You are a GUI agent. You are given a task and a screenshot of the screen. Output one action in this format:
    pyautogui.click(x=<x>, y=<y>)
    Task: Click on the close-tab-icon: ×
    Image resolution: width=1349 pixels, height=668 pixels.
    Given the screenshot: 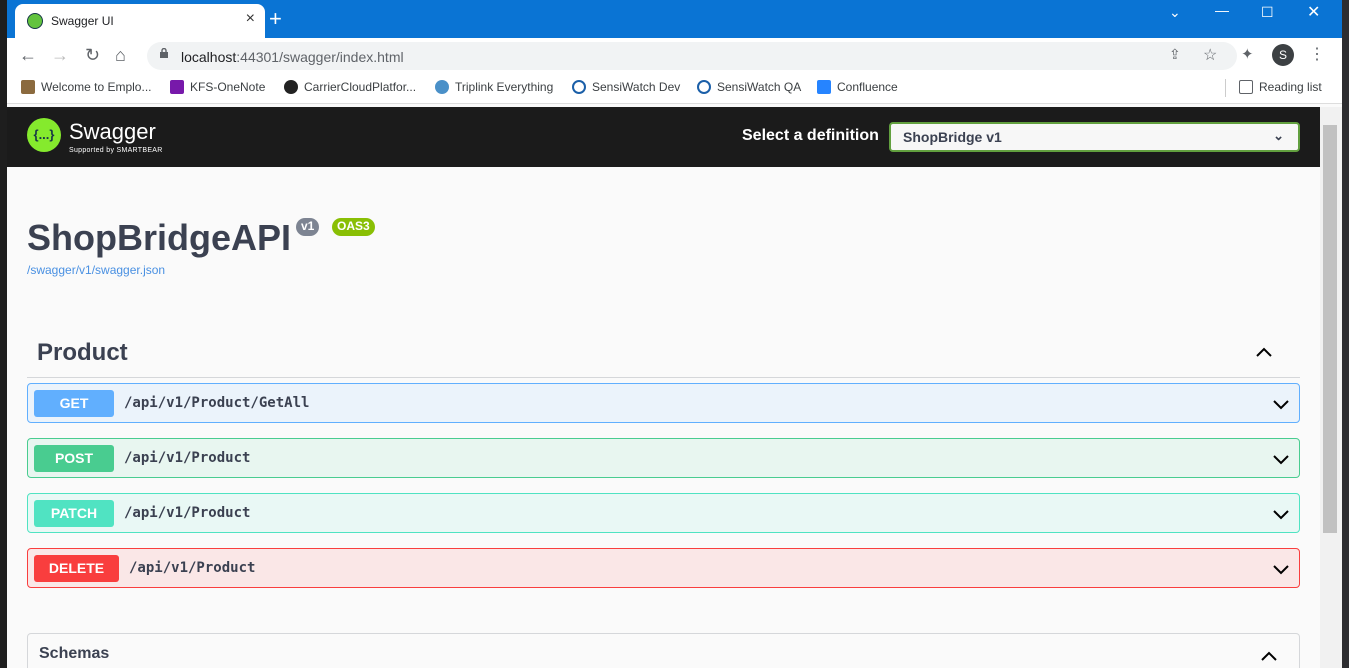 What is the action you would take?
    pyautogui.click(x=250, y=19)
    